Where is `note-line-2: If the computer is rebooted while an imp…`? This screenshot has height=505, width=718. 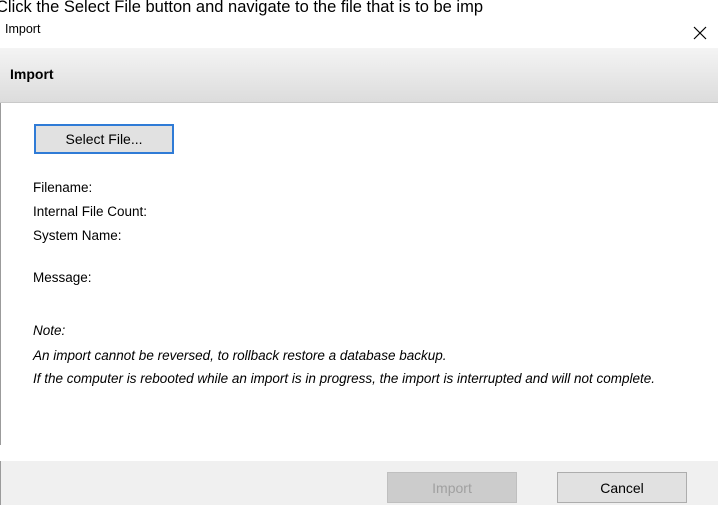
note-line-2: If the computer is rebooted while an imp… is located at coordinates (344, 378).